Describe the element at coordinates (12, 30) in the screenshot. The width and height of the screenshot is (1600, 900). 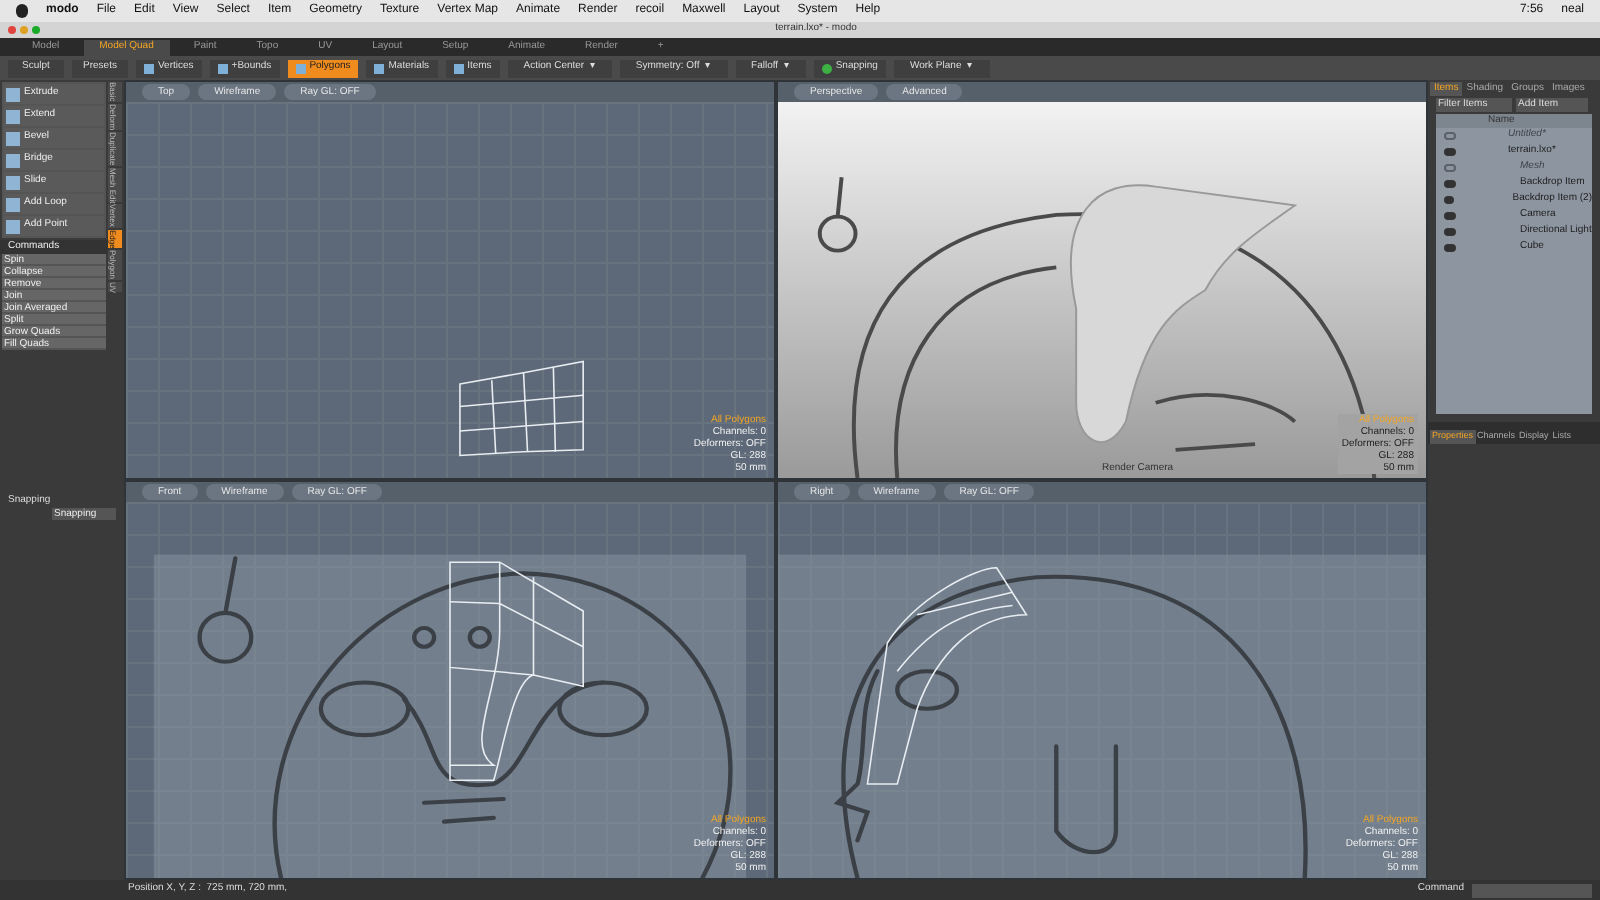
I see `close-icon` at that location.